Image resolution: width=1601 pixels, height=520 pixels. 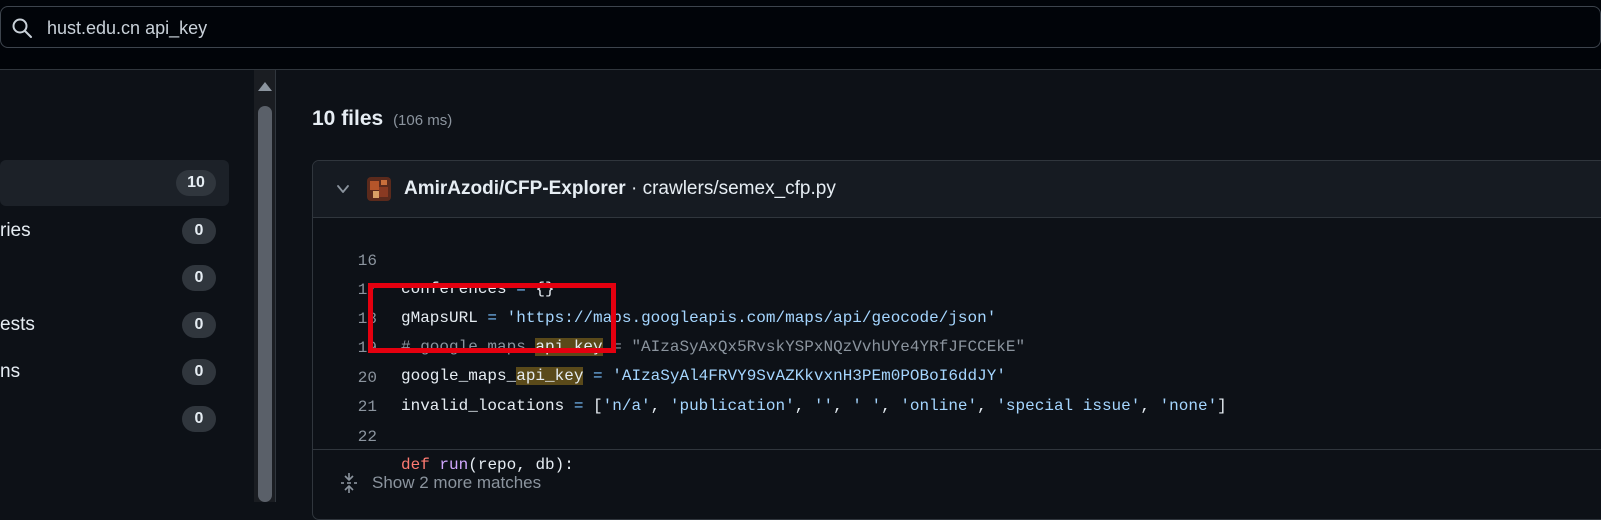 I want to click on search-query: hust.edu.cn api_key, so click(x=127, y=28).